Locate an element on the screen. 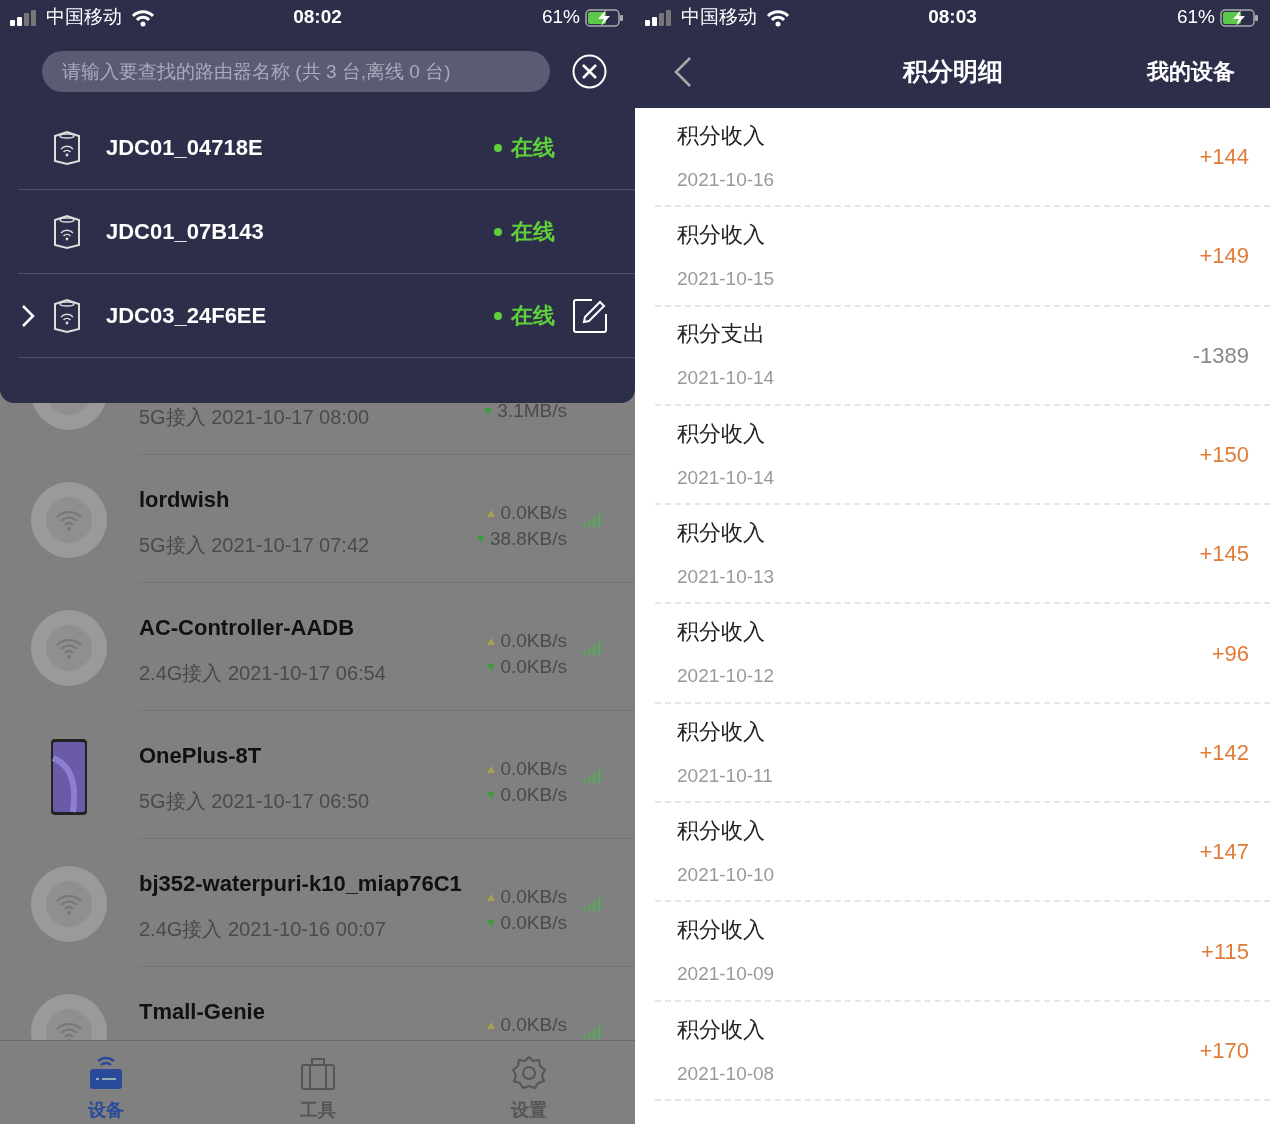 This screenshot has width=1270, height=1124. device-name: bj352-waterpuri-k10_miap76C1 is located at coordinates (300, 884).